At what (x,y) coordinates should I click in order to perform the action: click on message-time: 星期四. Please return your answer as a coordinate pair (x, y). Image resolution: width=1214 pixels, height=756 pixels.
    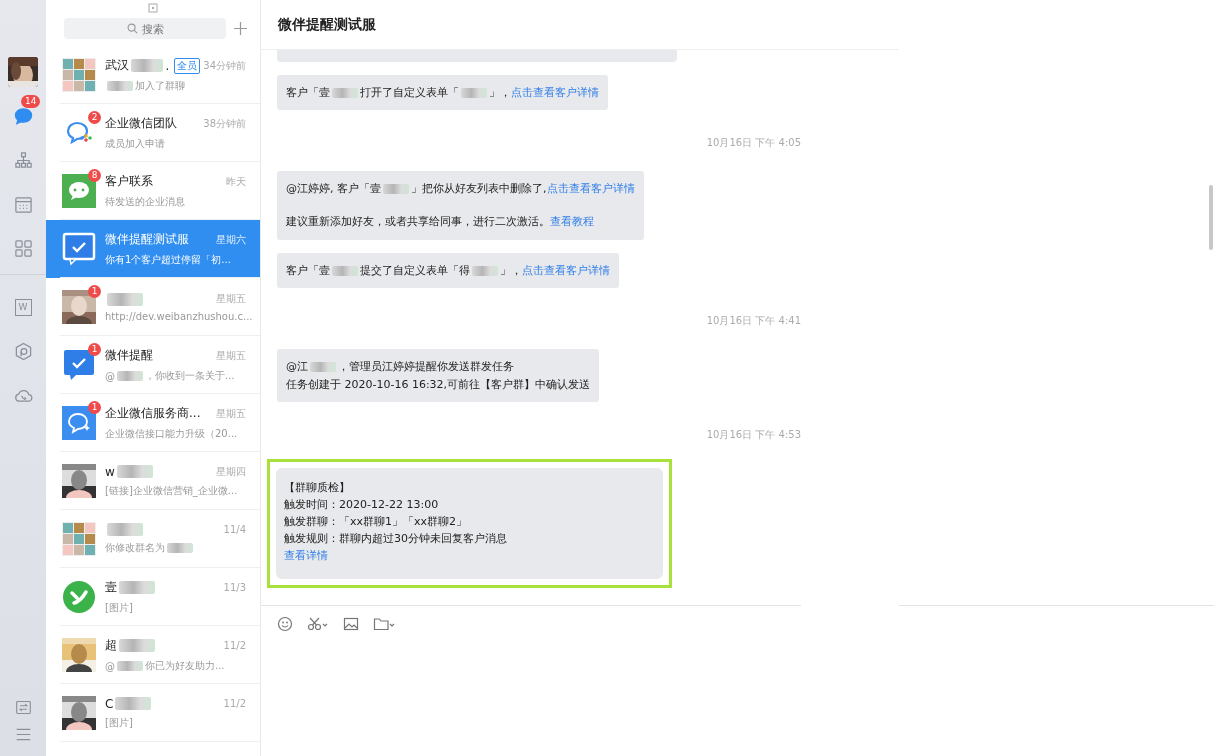
    Looking at the image, I should click on (231, 471).